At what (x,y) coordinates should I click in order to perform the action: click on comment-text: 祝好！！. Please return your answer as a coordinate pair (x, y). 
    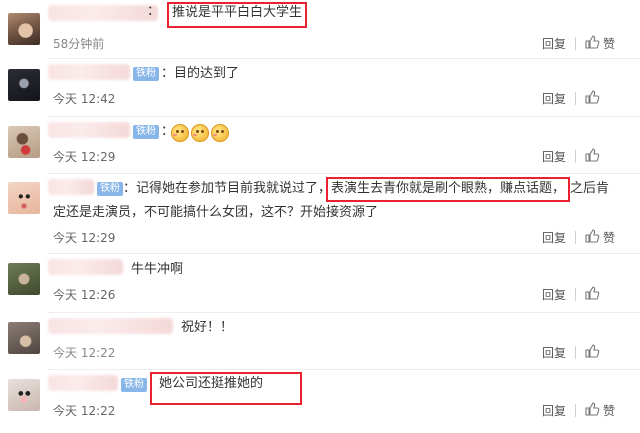
    Looking at the image, I should click on (207, 327).